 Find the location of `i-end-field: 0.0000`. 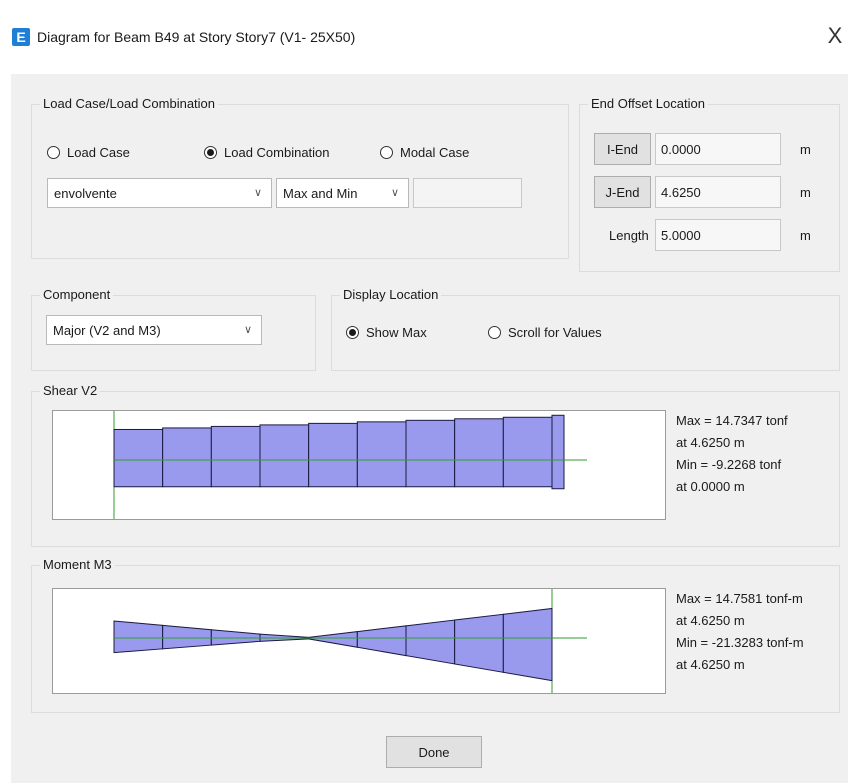

i-end-field: 0.0000 is located at coordinates (718, 149).